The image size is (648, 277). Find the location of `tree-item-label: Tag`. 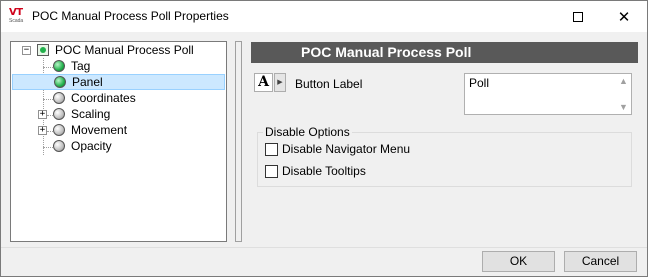

tree-item-label: Tag is located at coordinates (81, 66).